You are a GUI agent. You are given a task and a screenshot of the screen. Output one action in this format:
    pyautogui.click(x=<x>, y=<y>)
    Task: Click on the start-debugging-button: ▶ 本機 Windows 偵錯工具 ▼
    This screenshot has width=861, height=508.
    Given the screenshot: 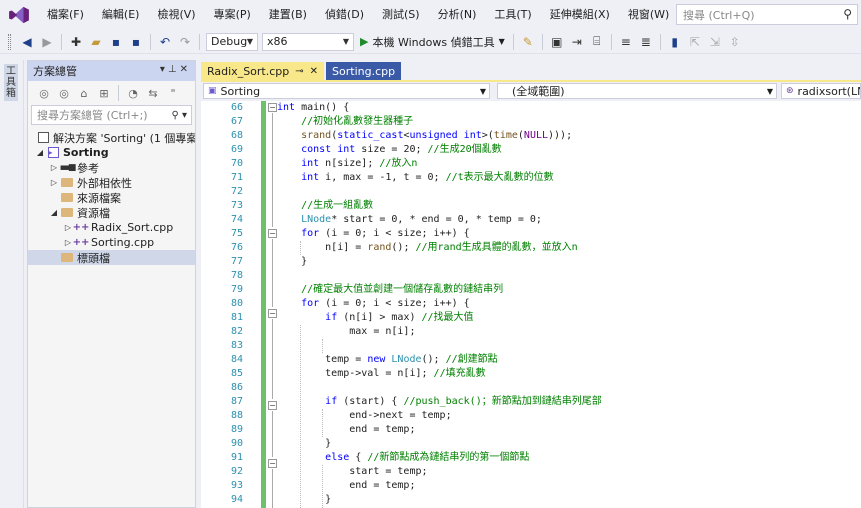 What is the action you would take?
    pyautogui.click(x=432, y=42)
    